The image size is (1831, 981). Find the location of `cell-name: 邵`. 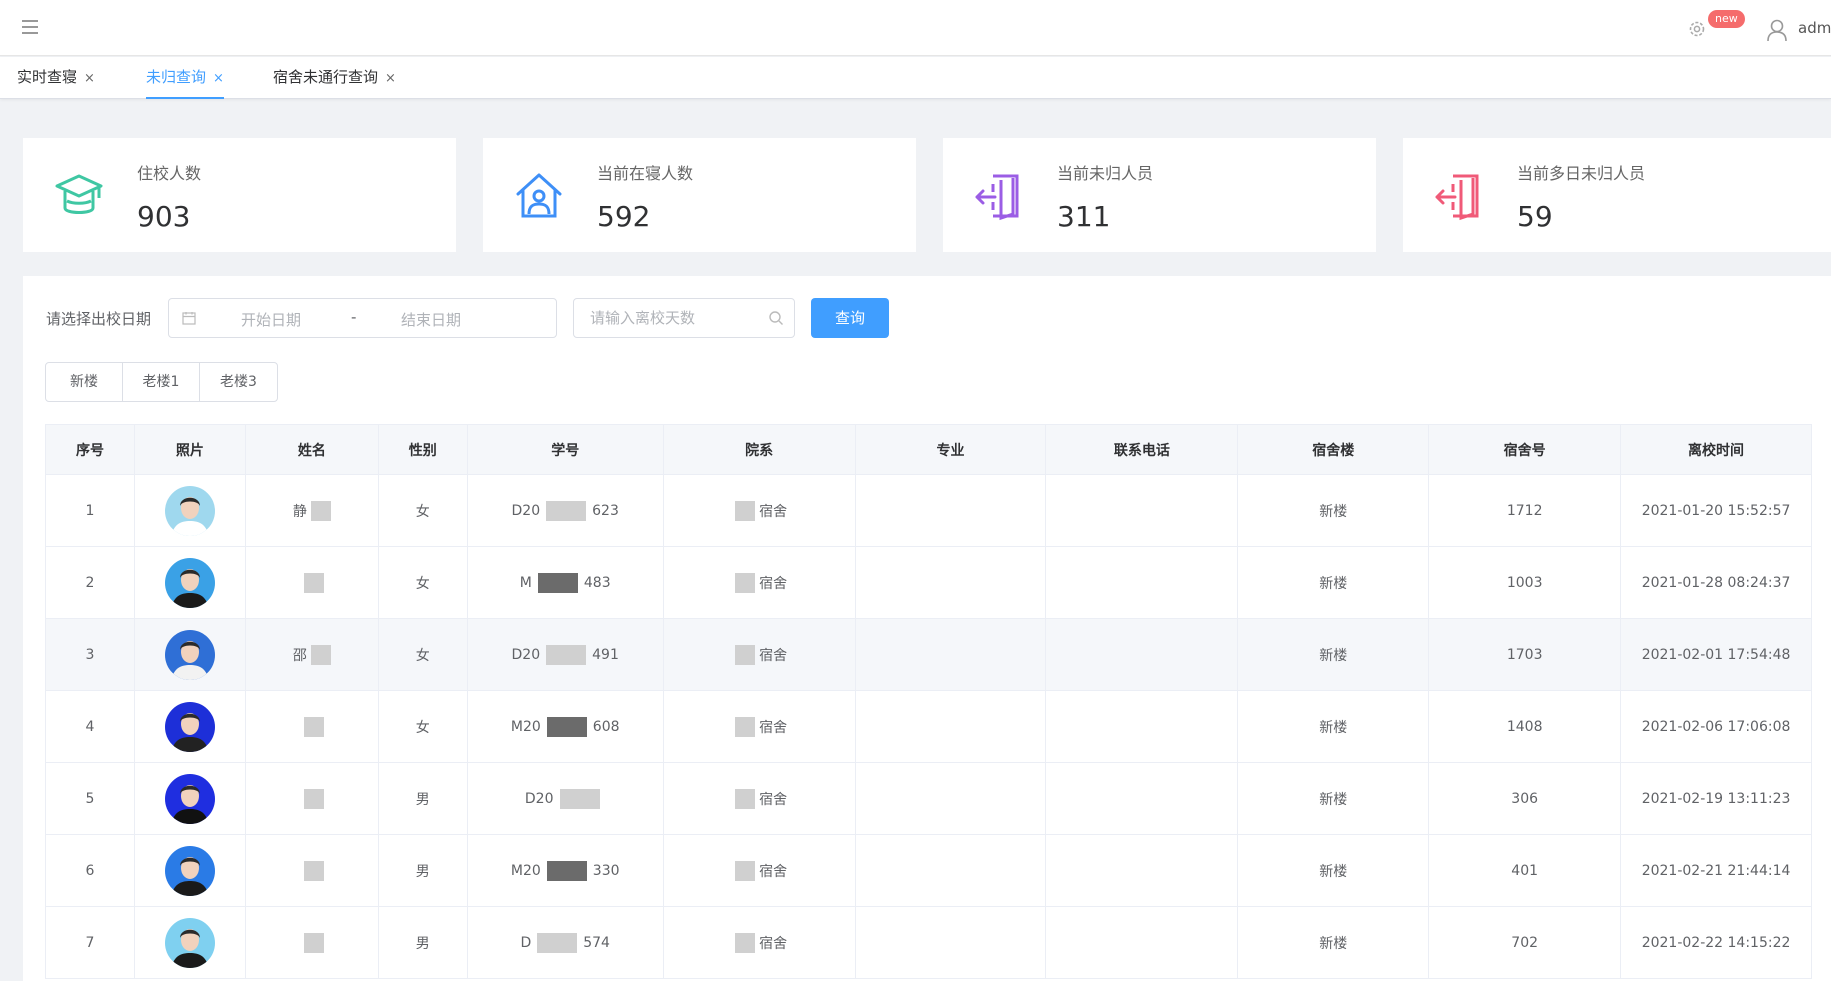

cell-name: 邵 is located at coordinates (312, 655).